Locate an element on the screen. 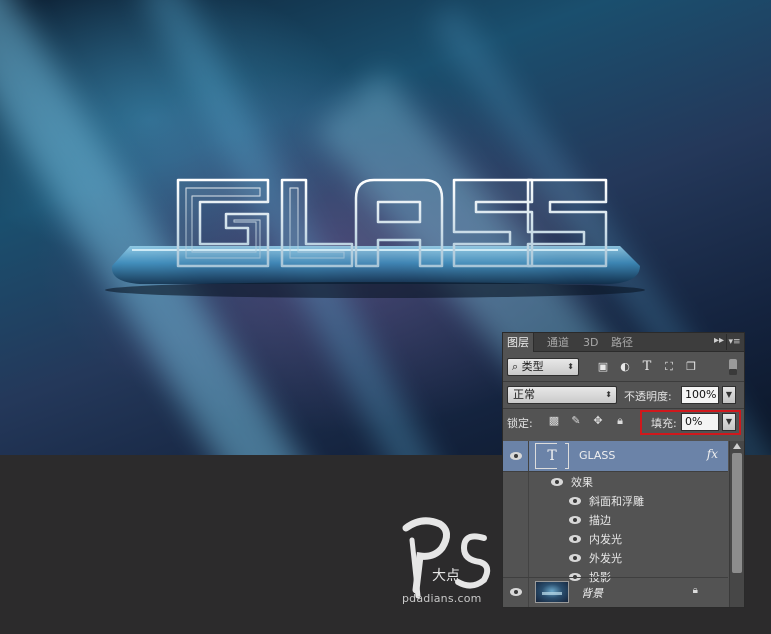 This screenshot has width=771, height=634. opacity-input: 100% is located at coordinates (700, 395).